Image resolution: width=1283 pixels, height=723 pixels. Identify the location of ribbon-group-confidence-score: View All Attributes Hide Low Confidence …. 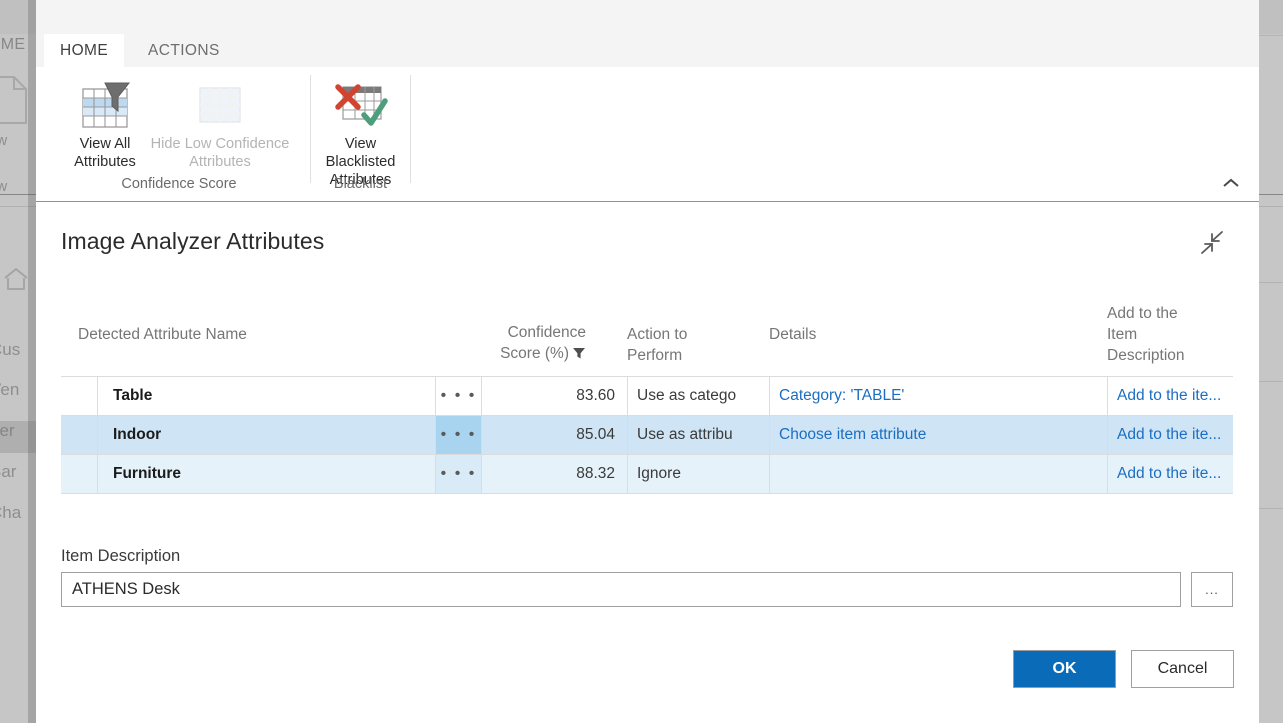
(179, 134).